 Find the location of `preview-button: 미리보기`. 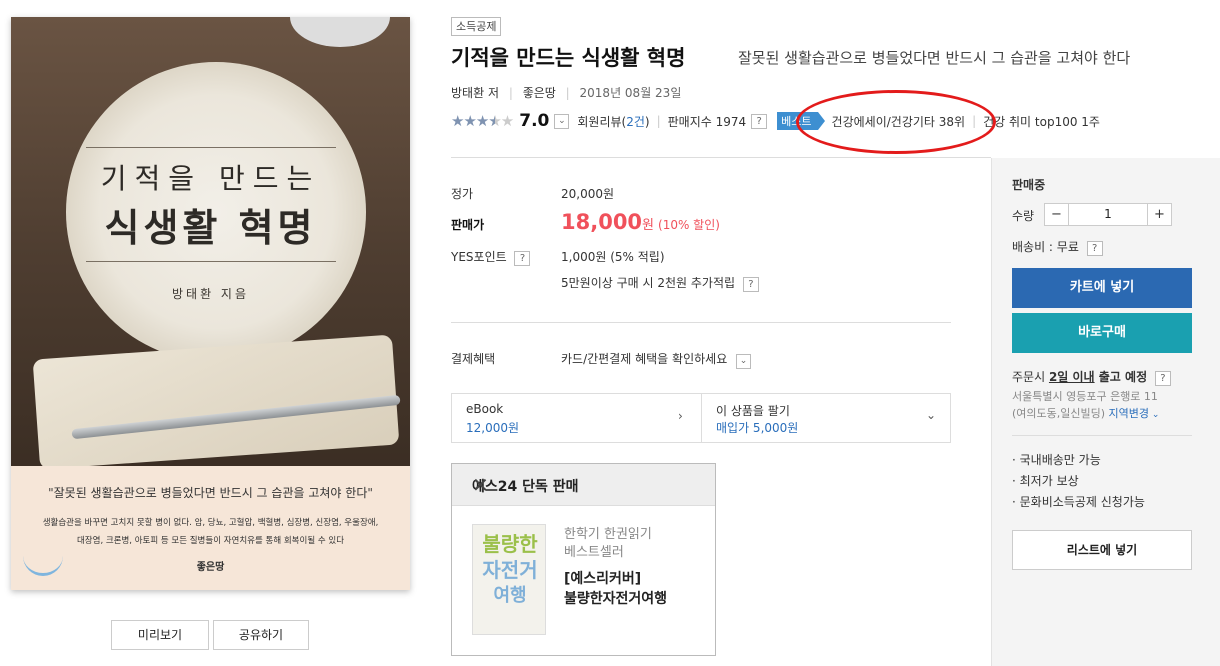

preview-button: 미리보기 is located at coordinates (160, 635).